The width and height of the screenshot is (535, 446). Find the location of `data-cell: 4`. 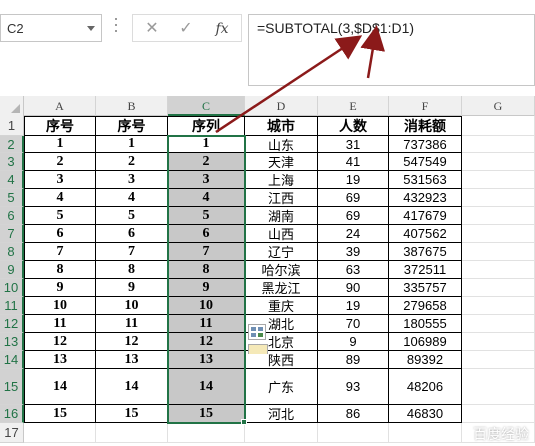

data-cell: 4 is located at coordinates (60, 198).